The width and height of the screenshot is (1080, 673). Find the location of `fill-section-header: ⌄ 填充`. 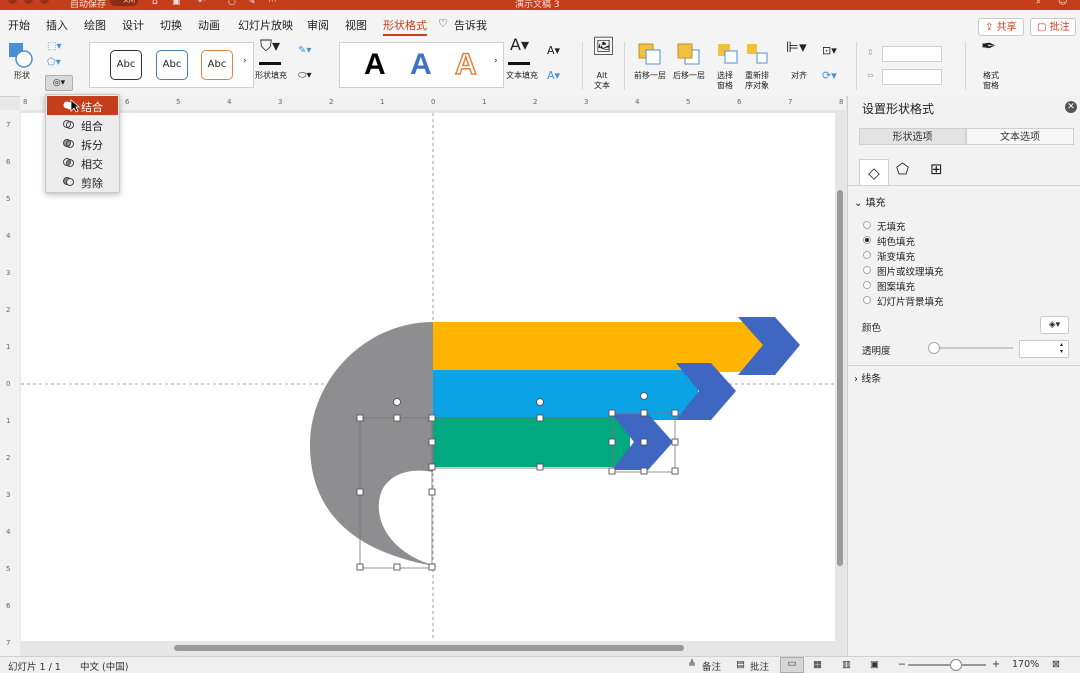

fill-section-header: ⌄ 填充 is located at coordinates (870, 201).